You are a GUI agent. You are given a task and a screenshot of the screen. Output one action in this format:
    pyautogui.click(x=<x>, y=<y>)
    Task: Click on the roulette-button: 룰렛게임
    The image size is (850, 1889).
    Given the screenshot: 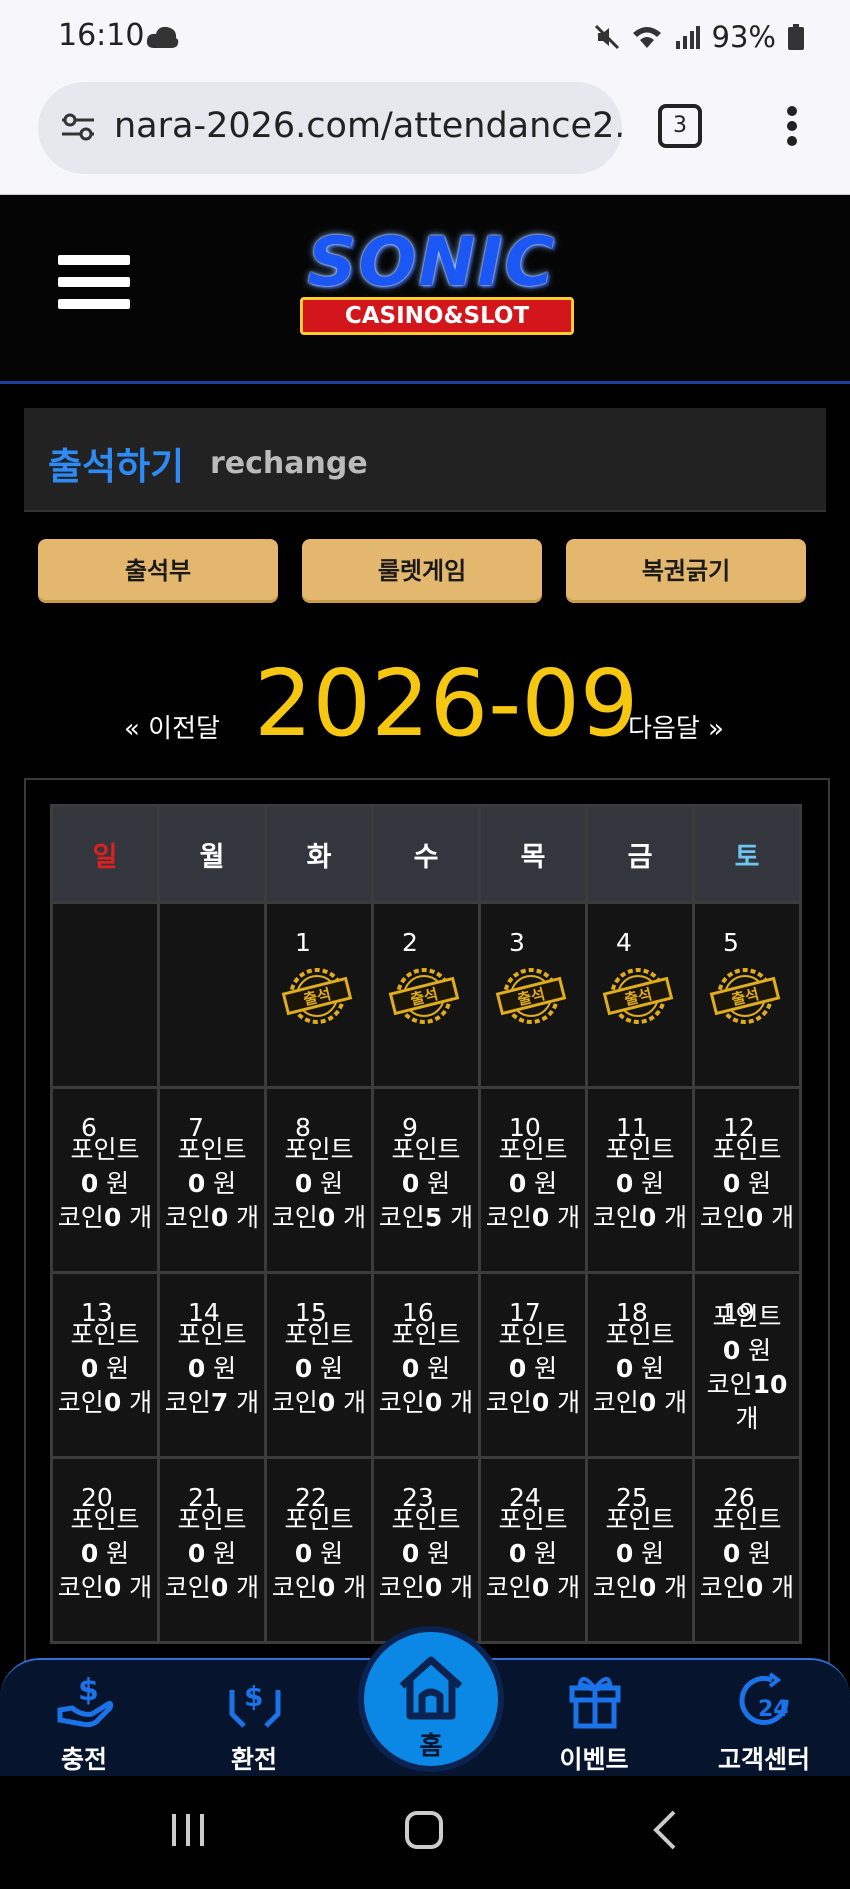 What is the action you would take?
    pyautogui.click(x=422, y=571)
    